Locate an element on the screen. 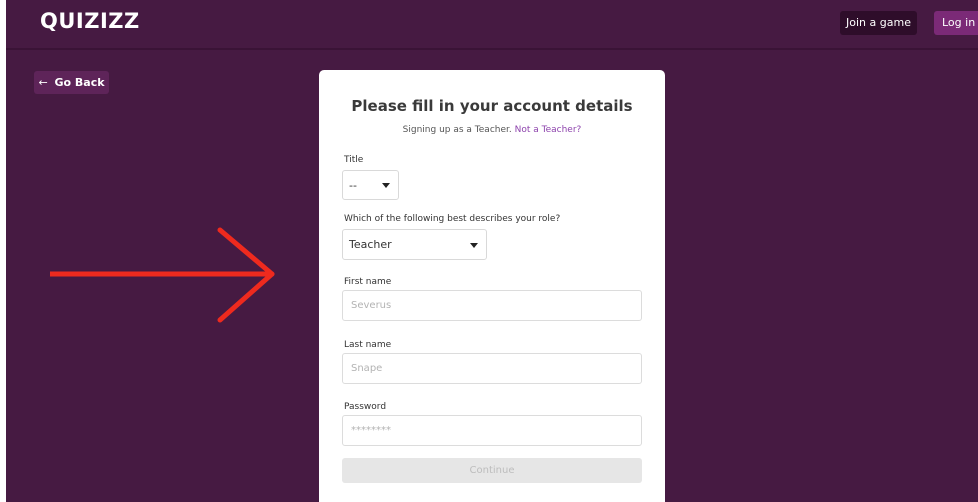 The height and width of the screenshot is (502, 978). first-name-field: Severus is located at coordinates (492, 305).